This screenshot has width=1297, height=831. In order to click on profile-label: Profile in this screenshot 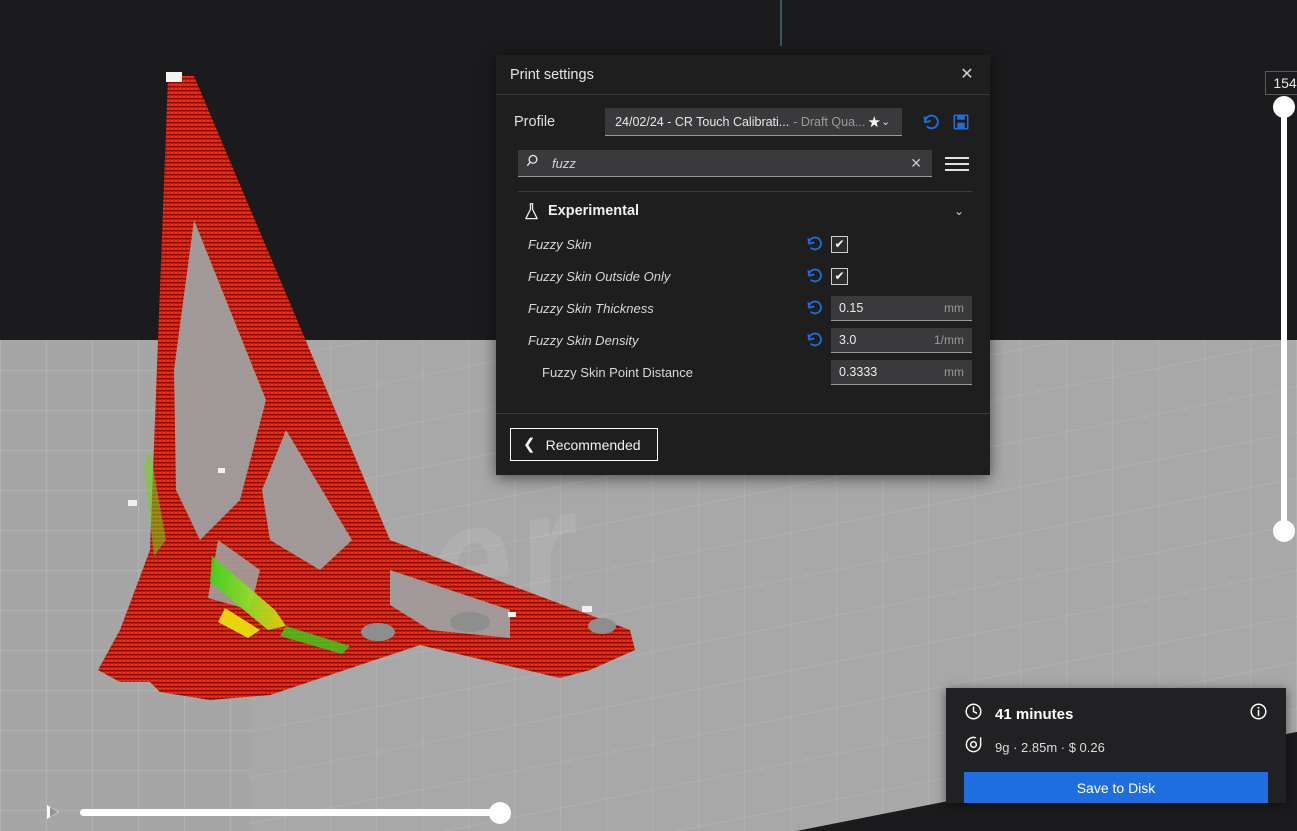, I will do `click(535, 122)`.